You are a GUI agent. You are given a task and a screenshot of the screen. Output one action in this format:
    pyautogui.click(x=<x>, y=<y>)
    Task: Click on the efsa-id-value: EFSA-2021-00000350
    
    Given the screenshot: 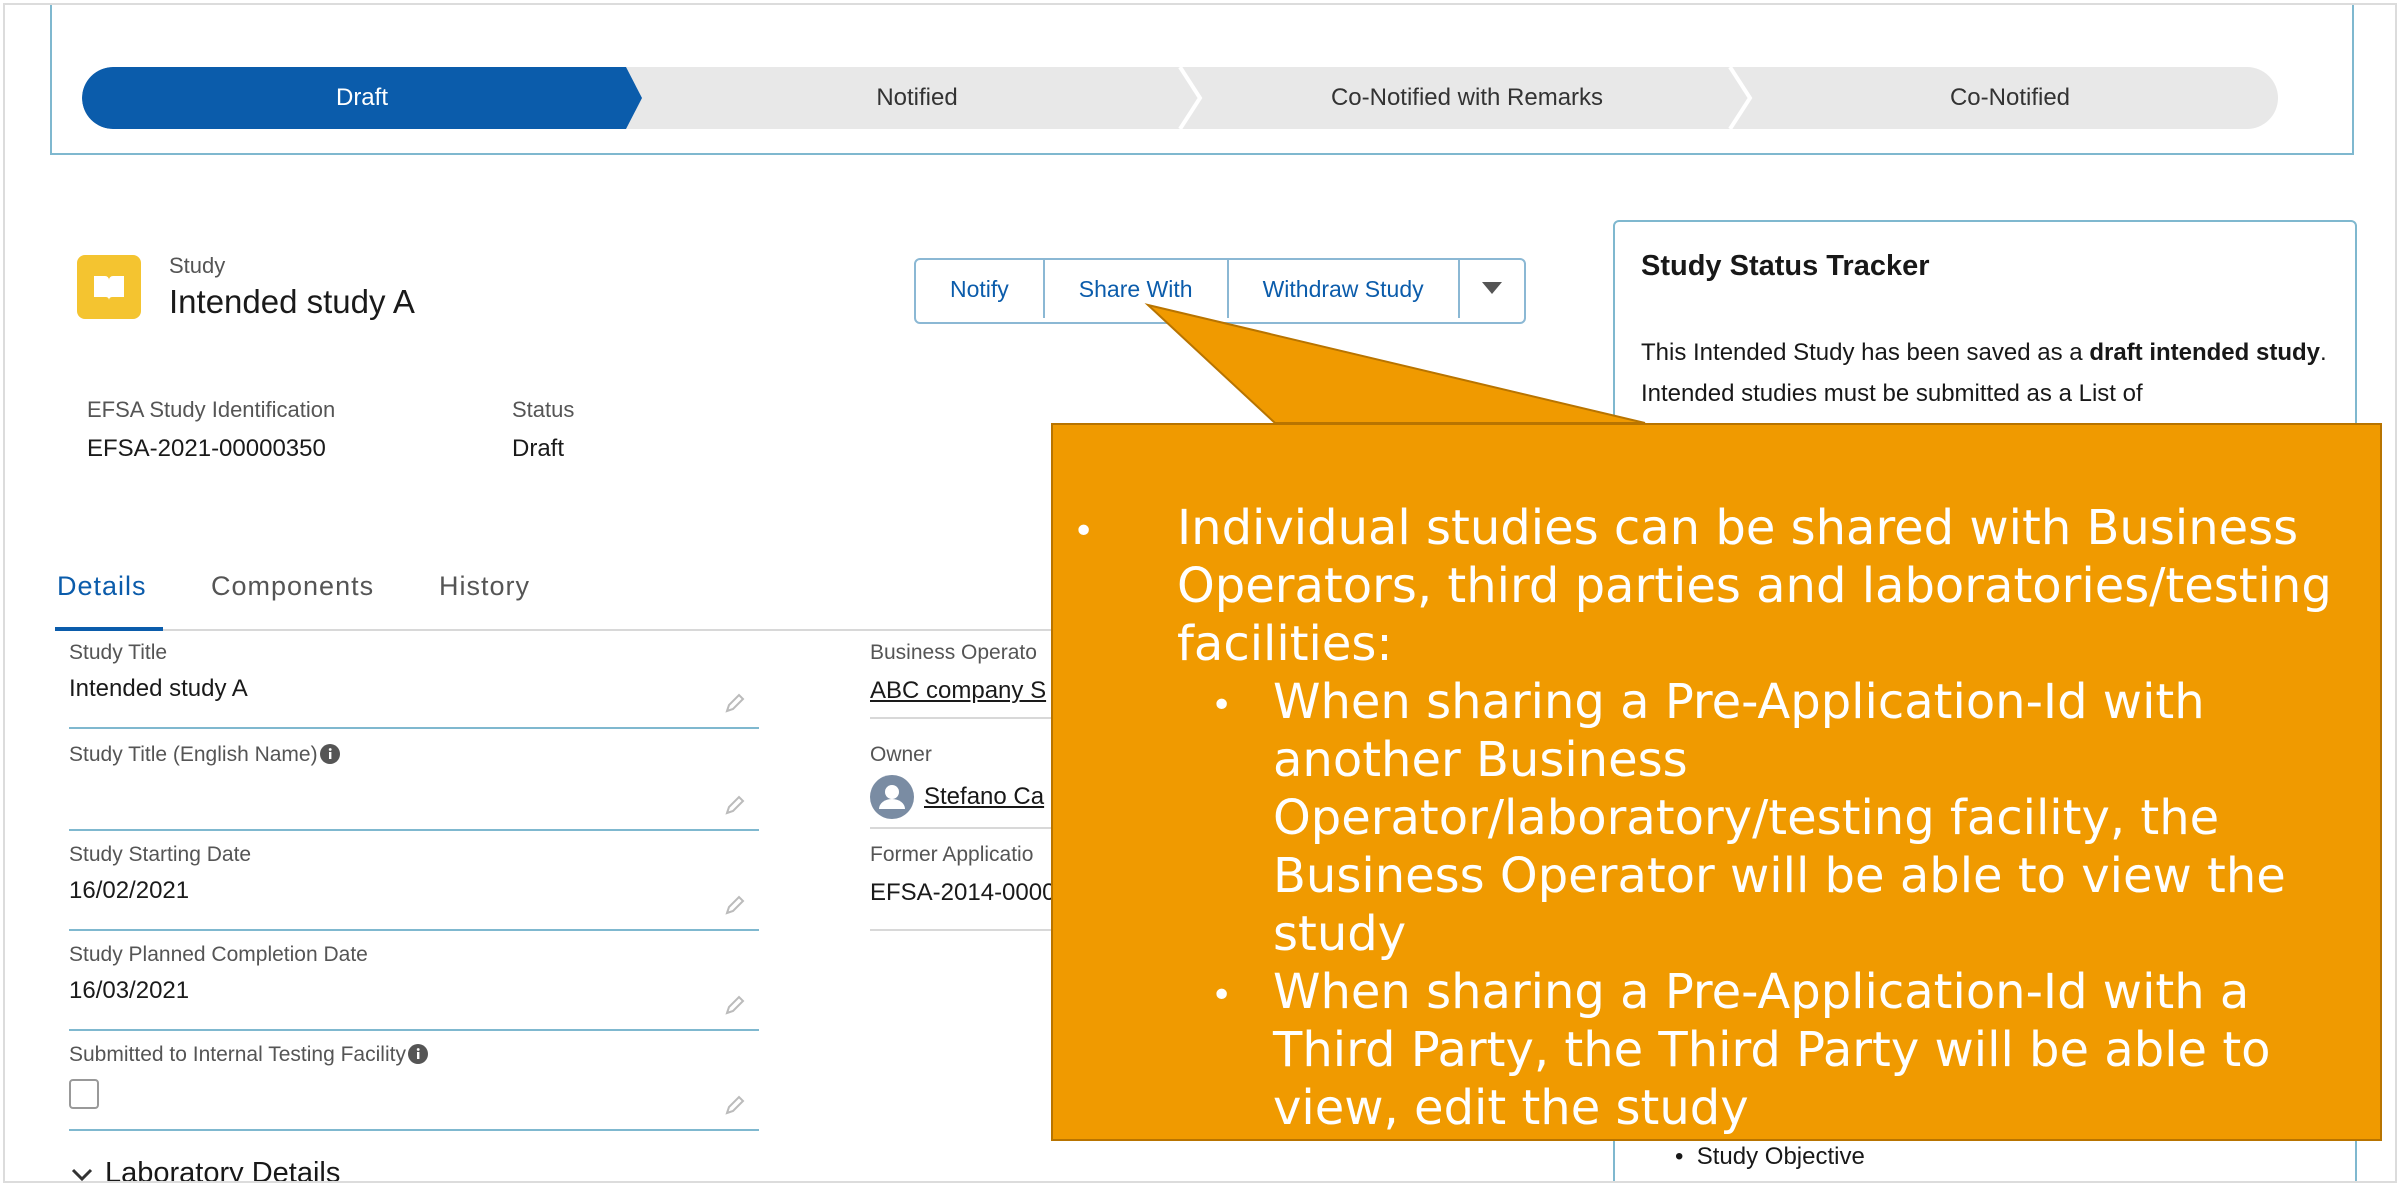 What is the action you would take?
    pyautogui.click(x=206, y=448)
    